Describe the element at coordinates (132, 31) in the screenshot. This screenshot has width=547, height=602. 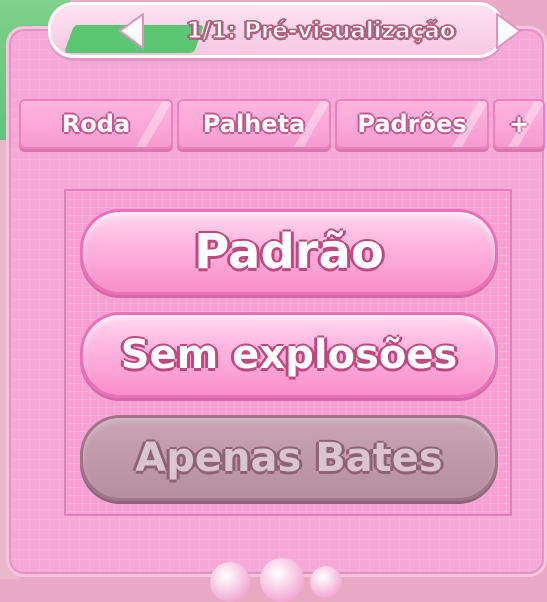
I see `triangle-left-icon` at that location.